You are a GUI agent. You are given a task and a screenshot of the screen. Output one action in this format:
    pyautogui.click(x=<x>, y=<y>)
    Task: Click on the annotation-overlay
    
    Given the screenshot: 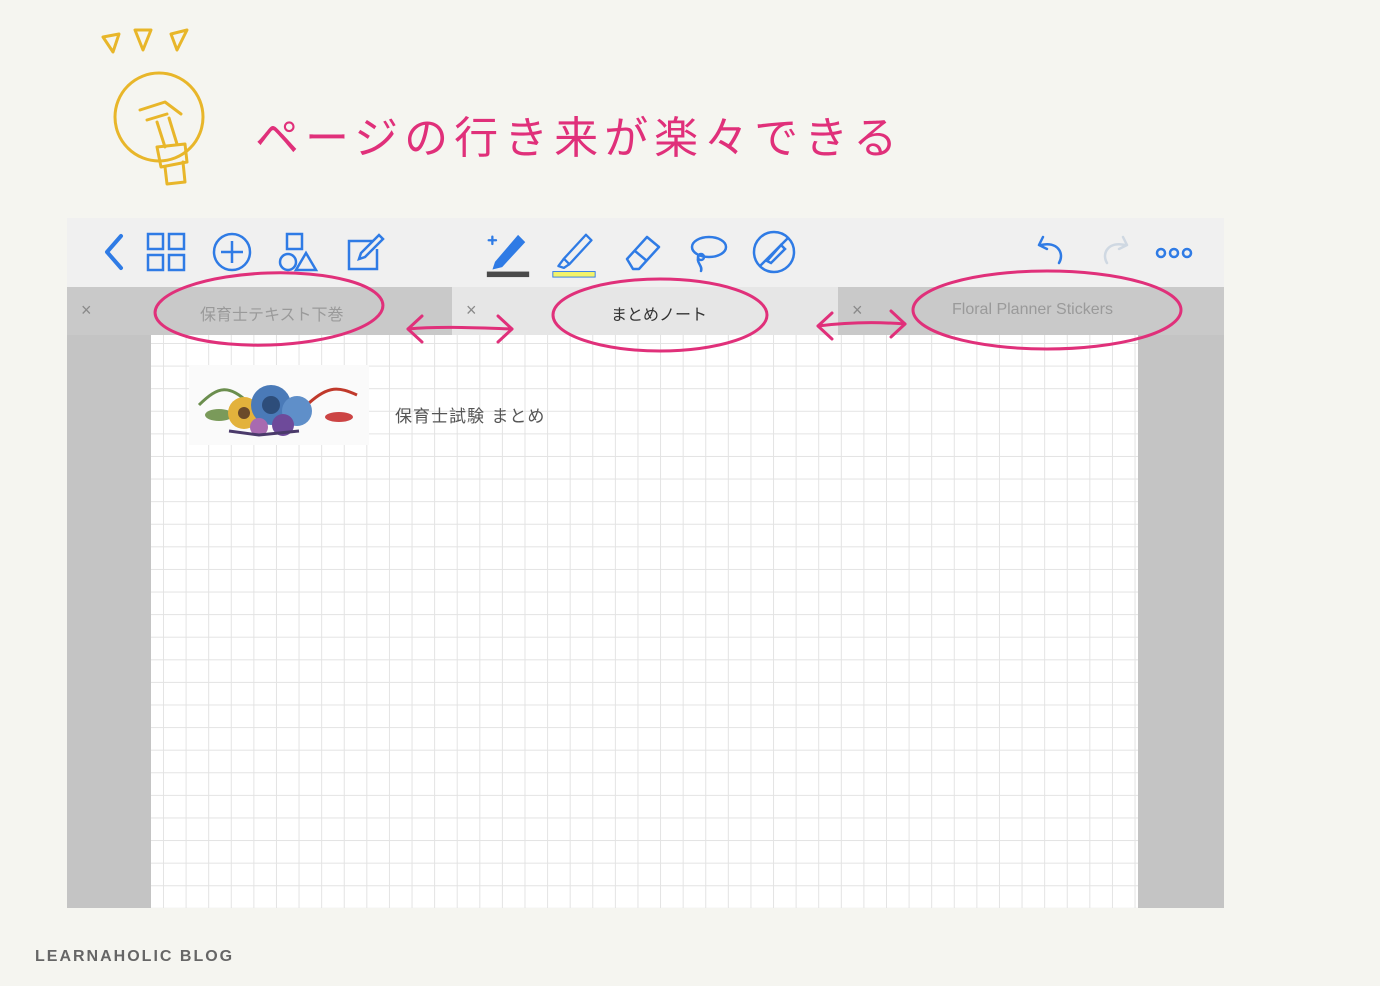 What is the action you would take?
    pyautogui.click(x=668, y=311)
    